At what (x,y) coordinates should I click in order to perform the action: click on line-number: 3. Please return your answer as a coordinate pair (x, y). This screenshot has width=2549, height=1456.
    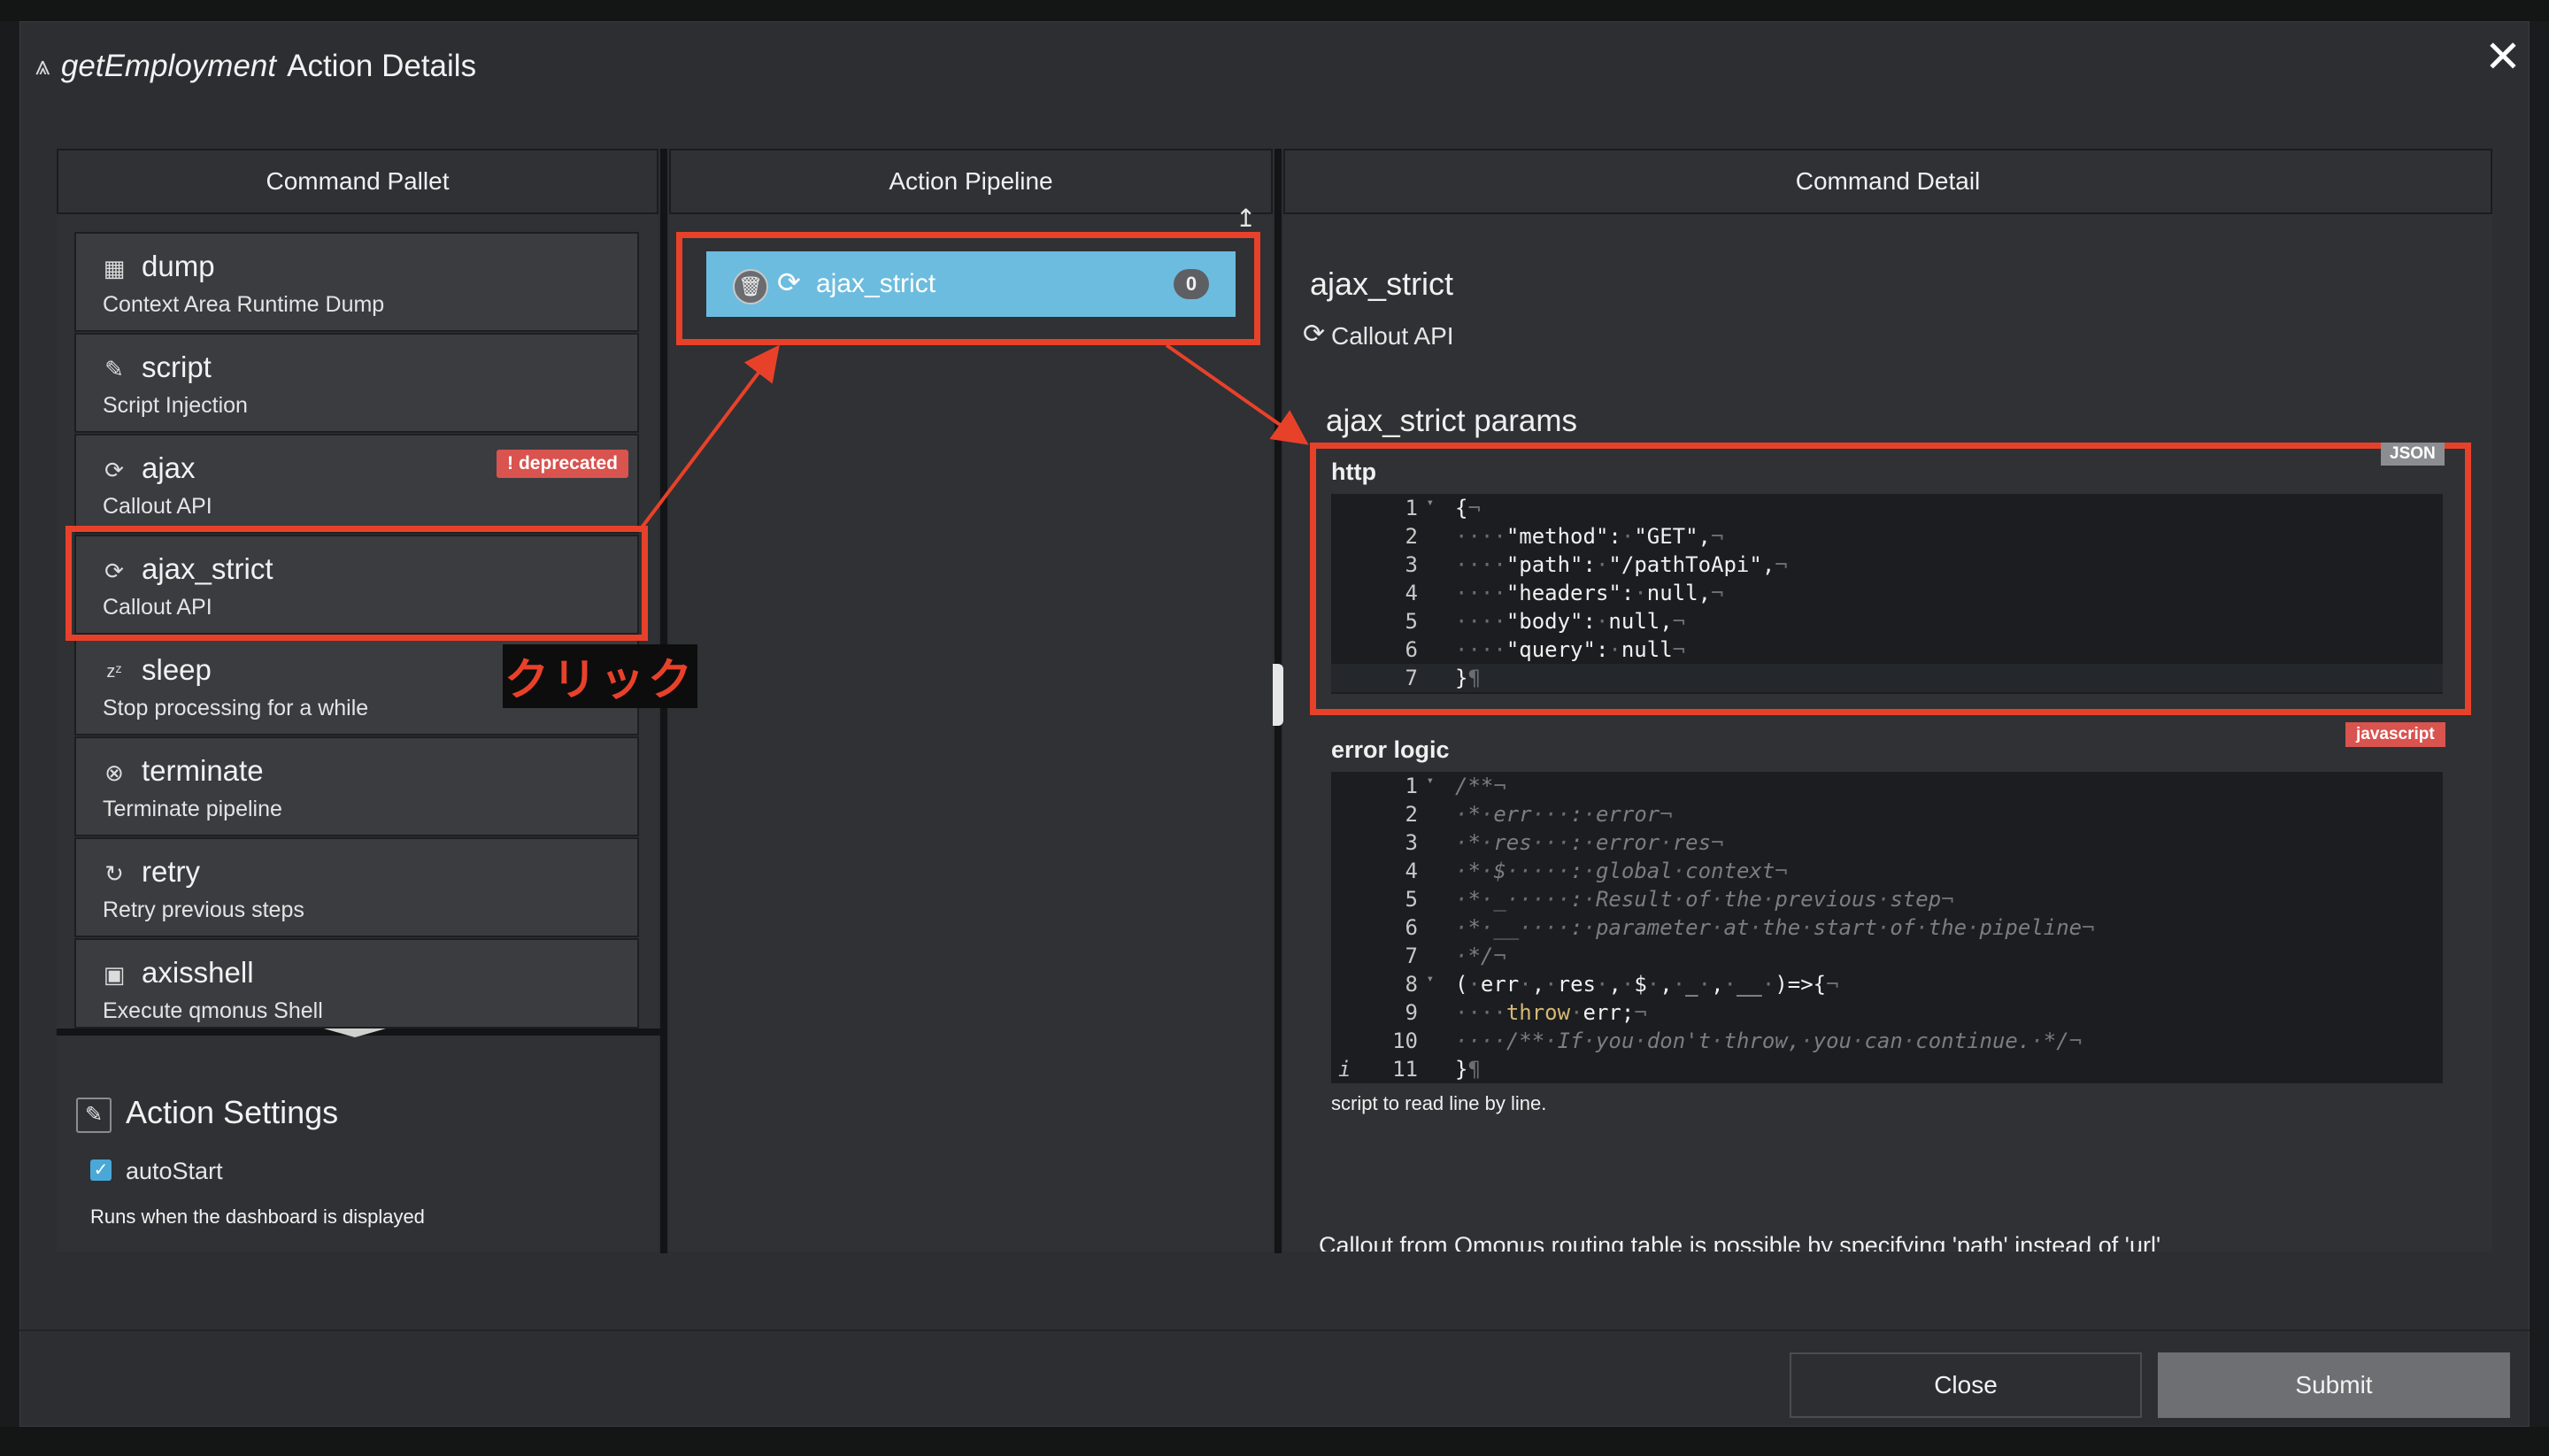
    Looking at the image, I should click on (1412, 564).